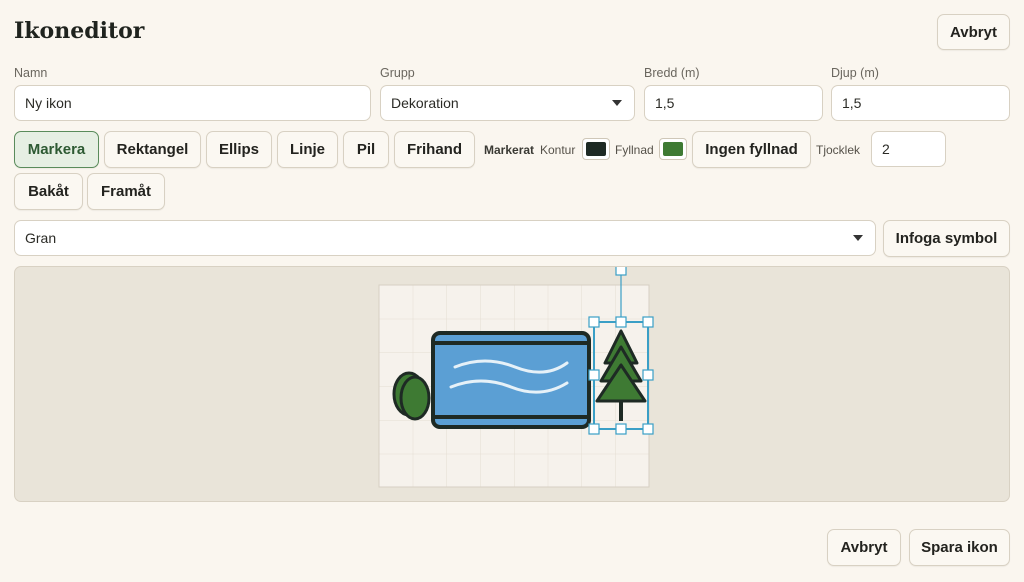  What do you see at coordinates (946, 238) in the screenshot?
I see `insert-symbol-button: Infoga symbol` at bounding box center [946, 238].